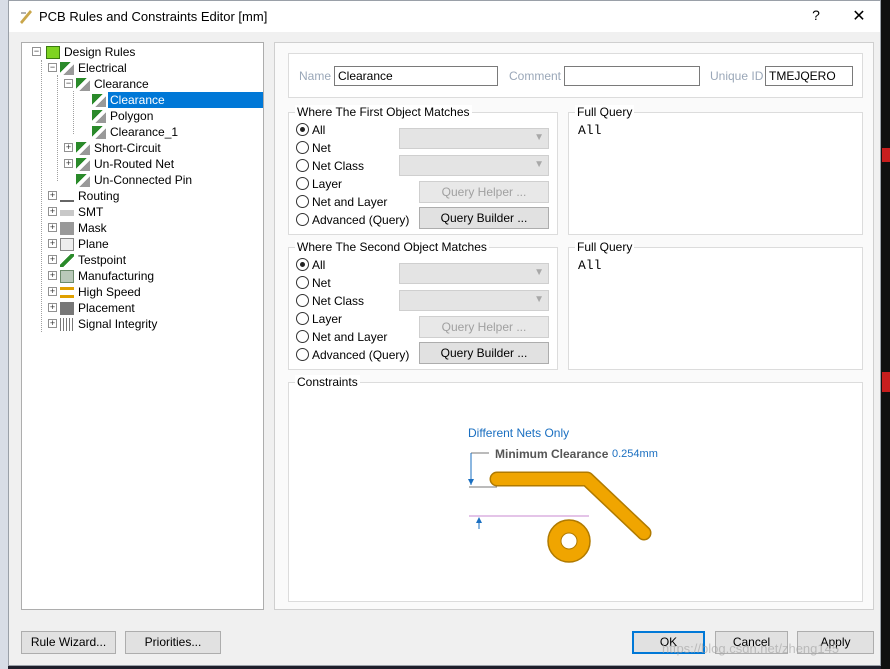  I want to click on name-label: Name, so click(315, 76).